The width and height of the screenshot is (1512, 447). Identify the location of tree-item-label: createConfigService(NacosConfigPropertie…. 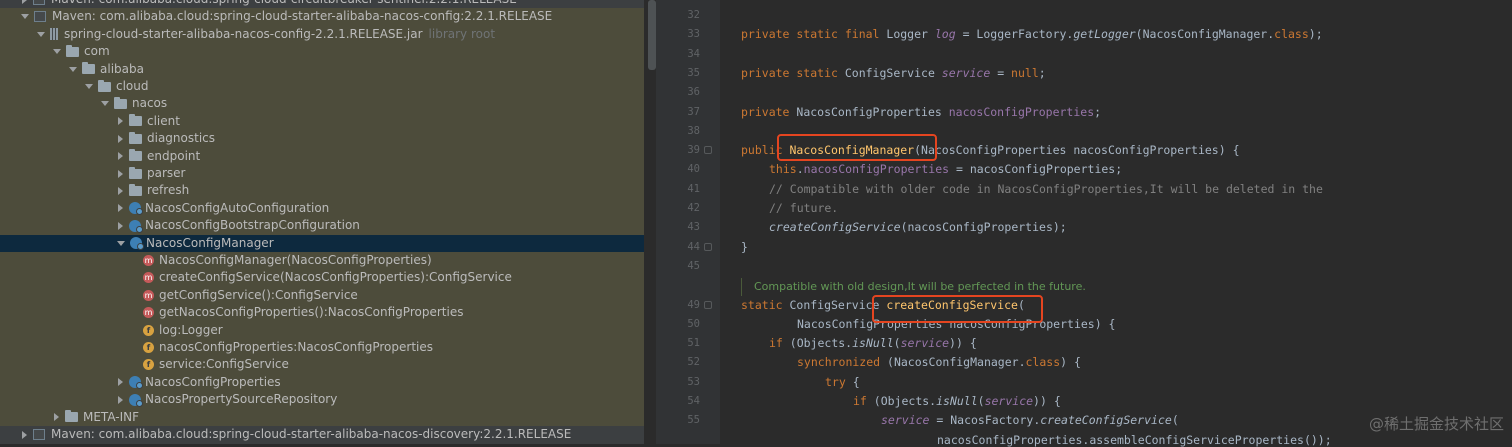
(335, 277).